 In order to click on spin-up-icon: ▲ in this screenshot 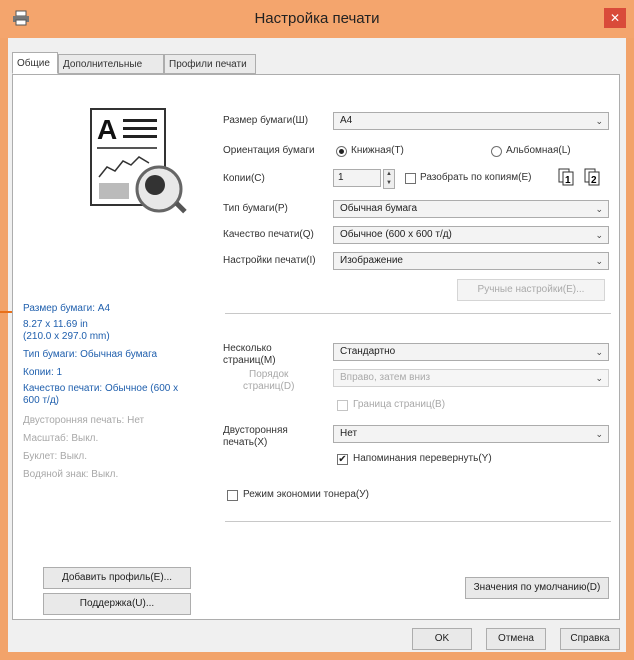, I will do `click(389, 174)`.